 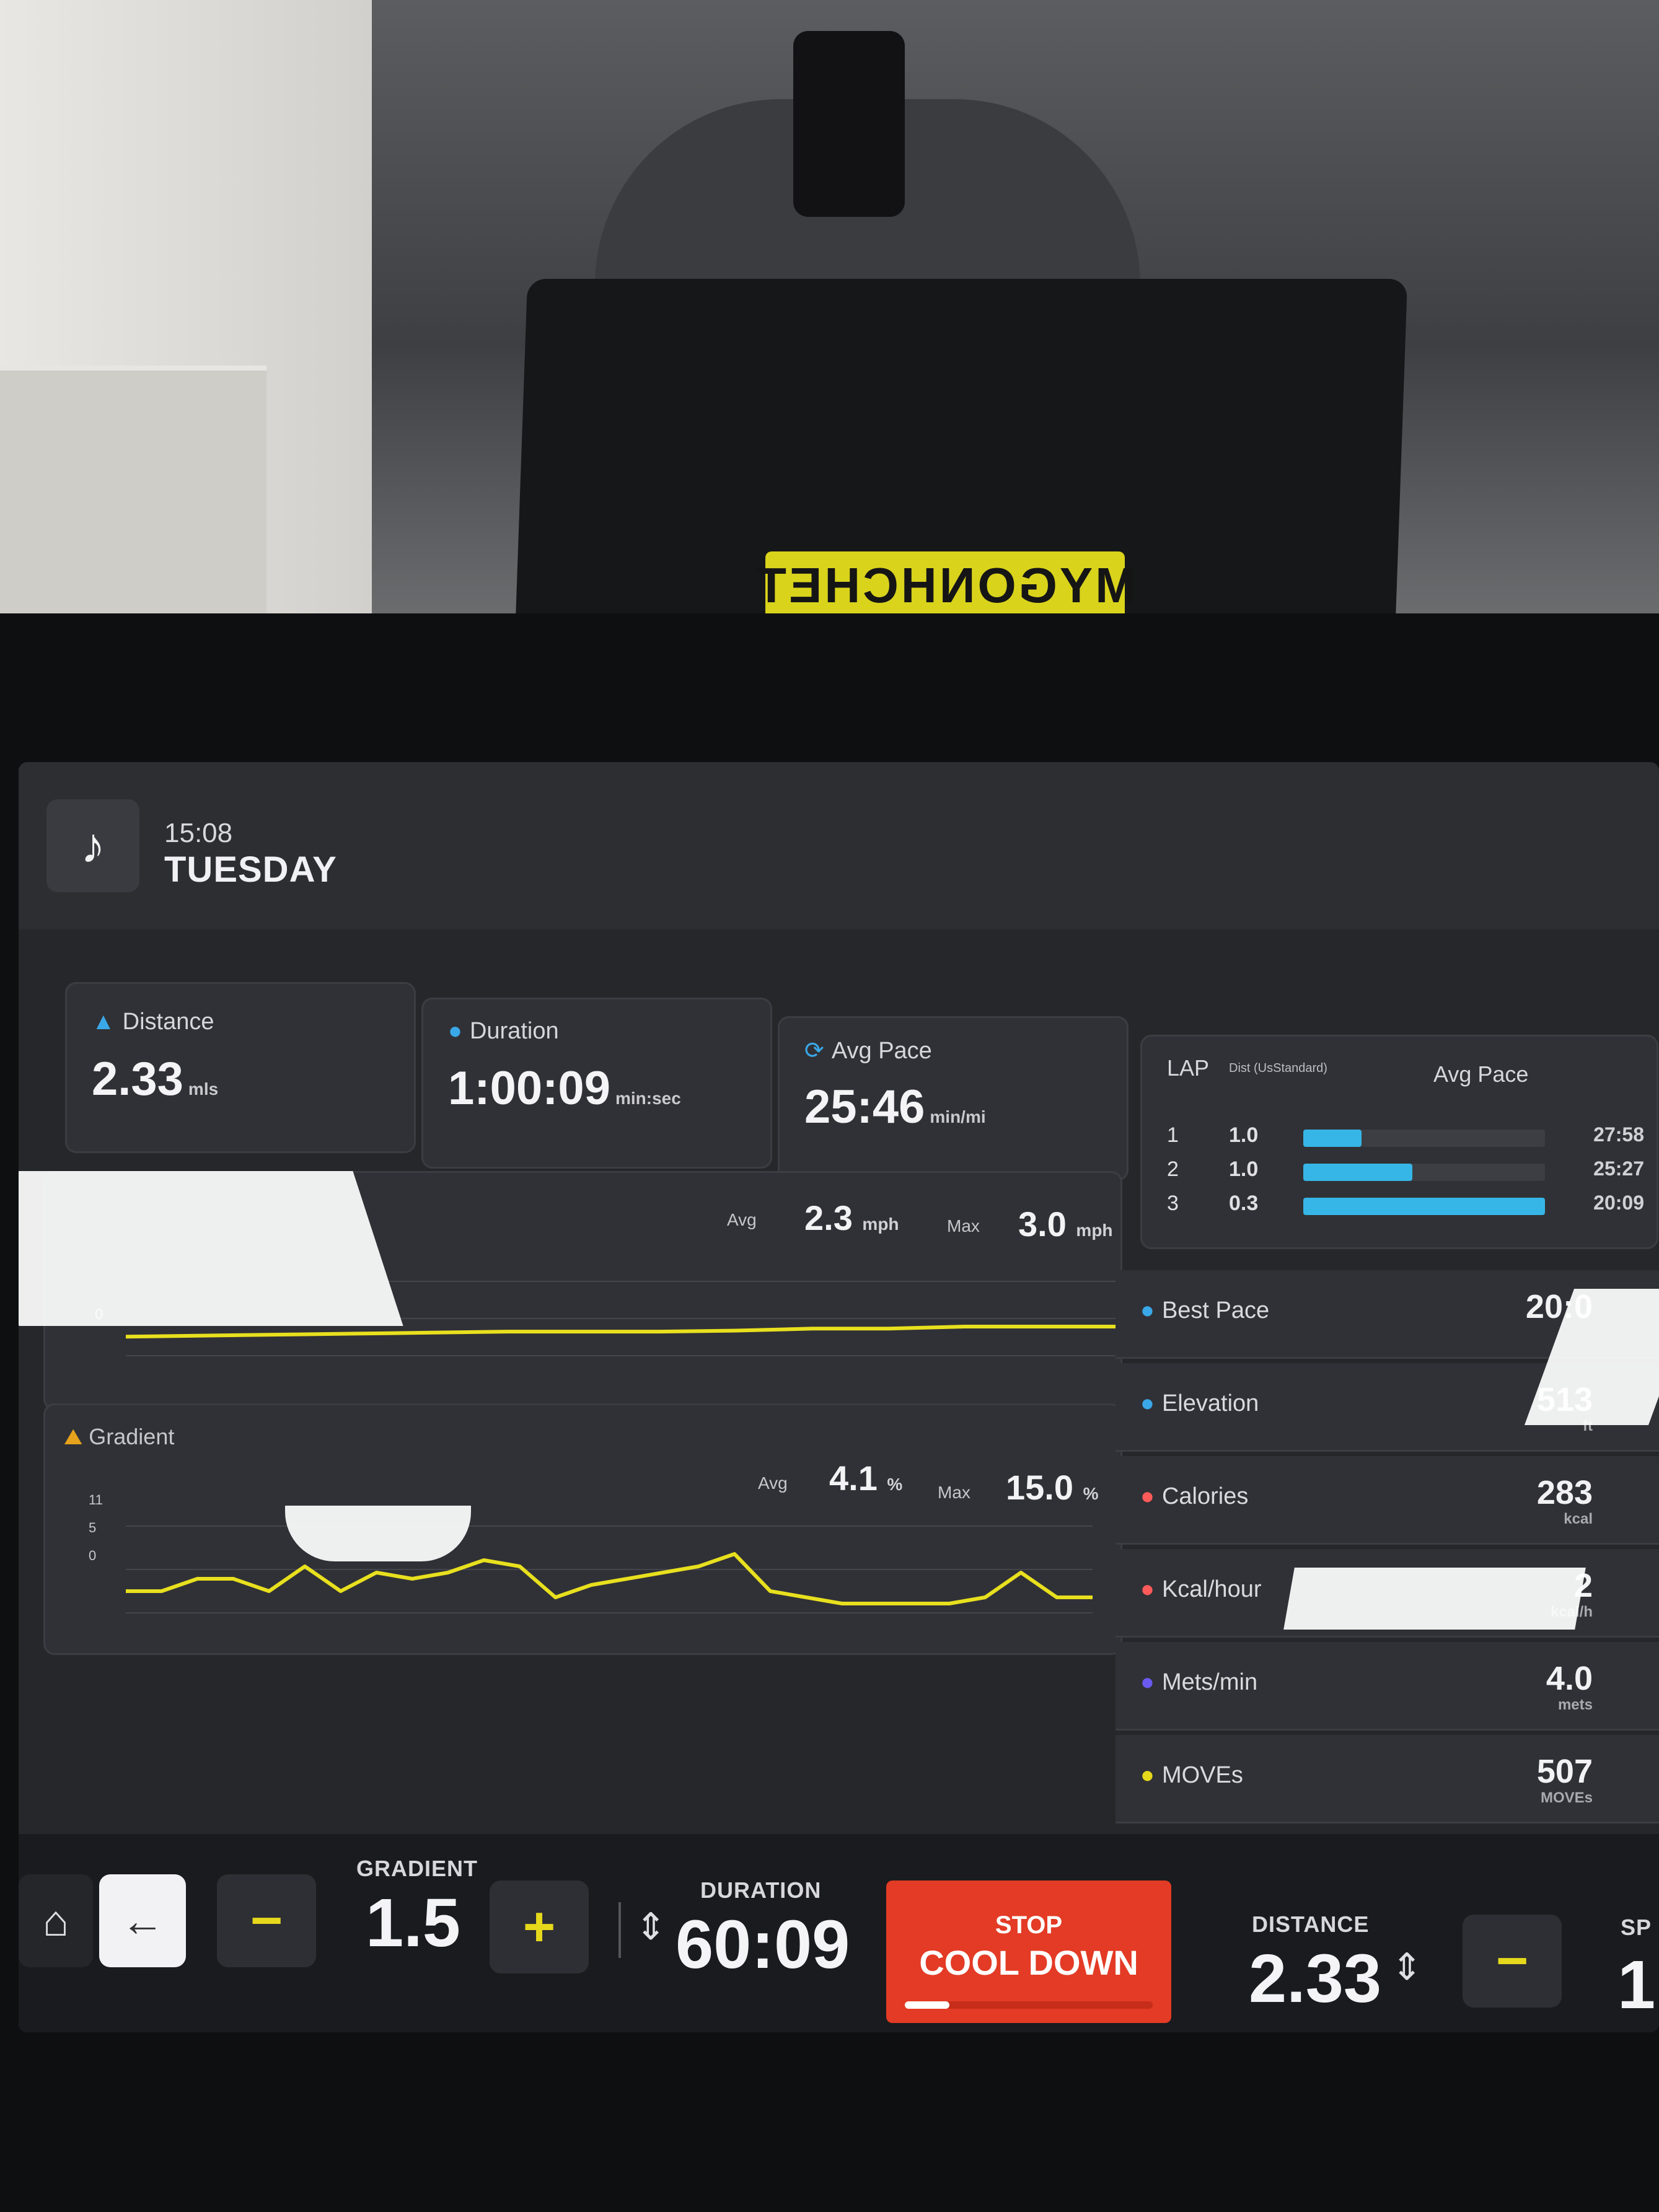 What do you see at coordinates (849, 124) in the screenshot?
I see `phone-reflection` at bounding box center [849, 124].